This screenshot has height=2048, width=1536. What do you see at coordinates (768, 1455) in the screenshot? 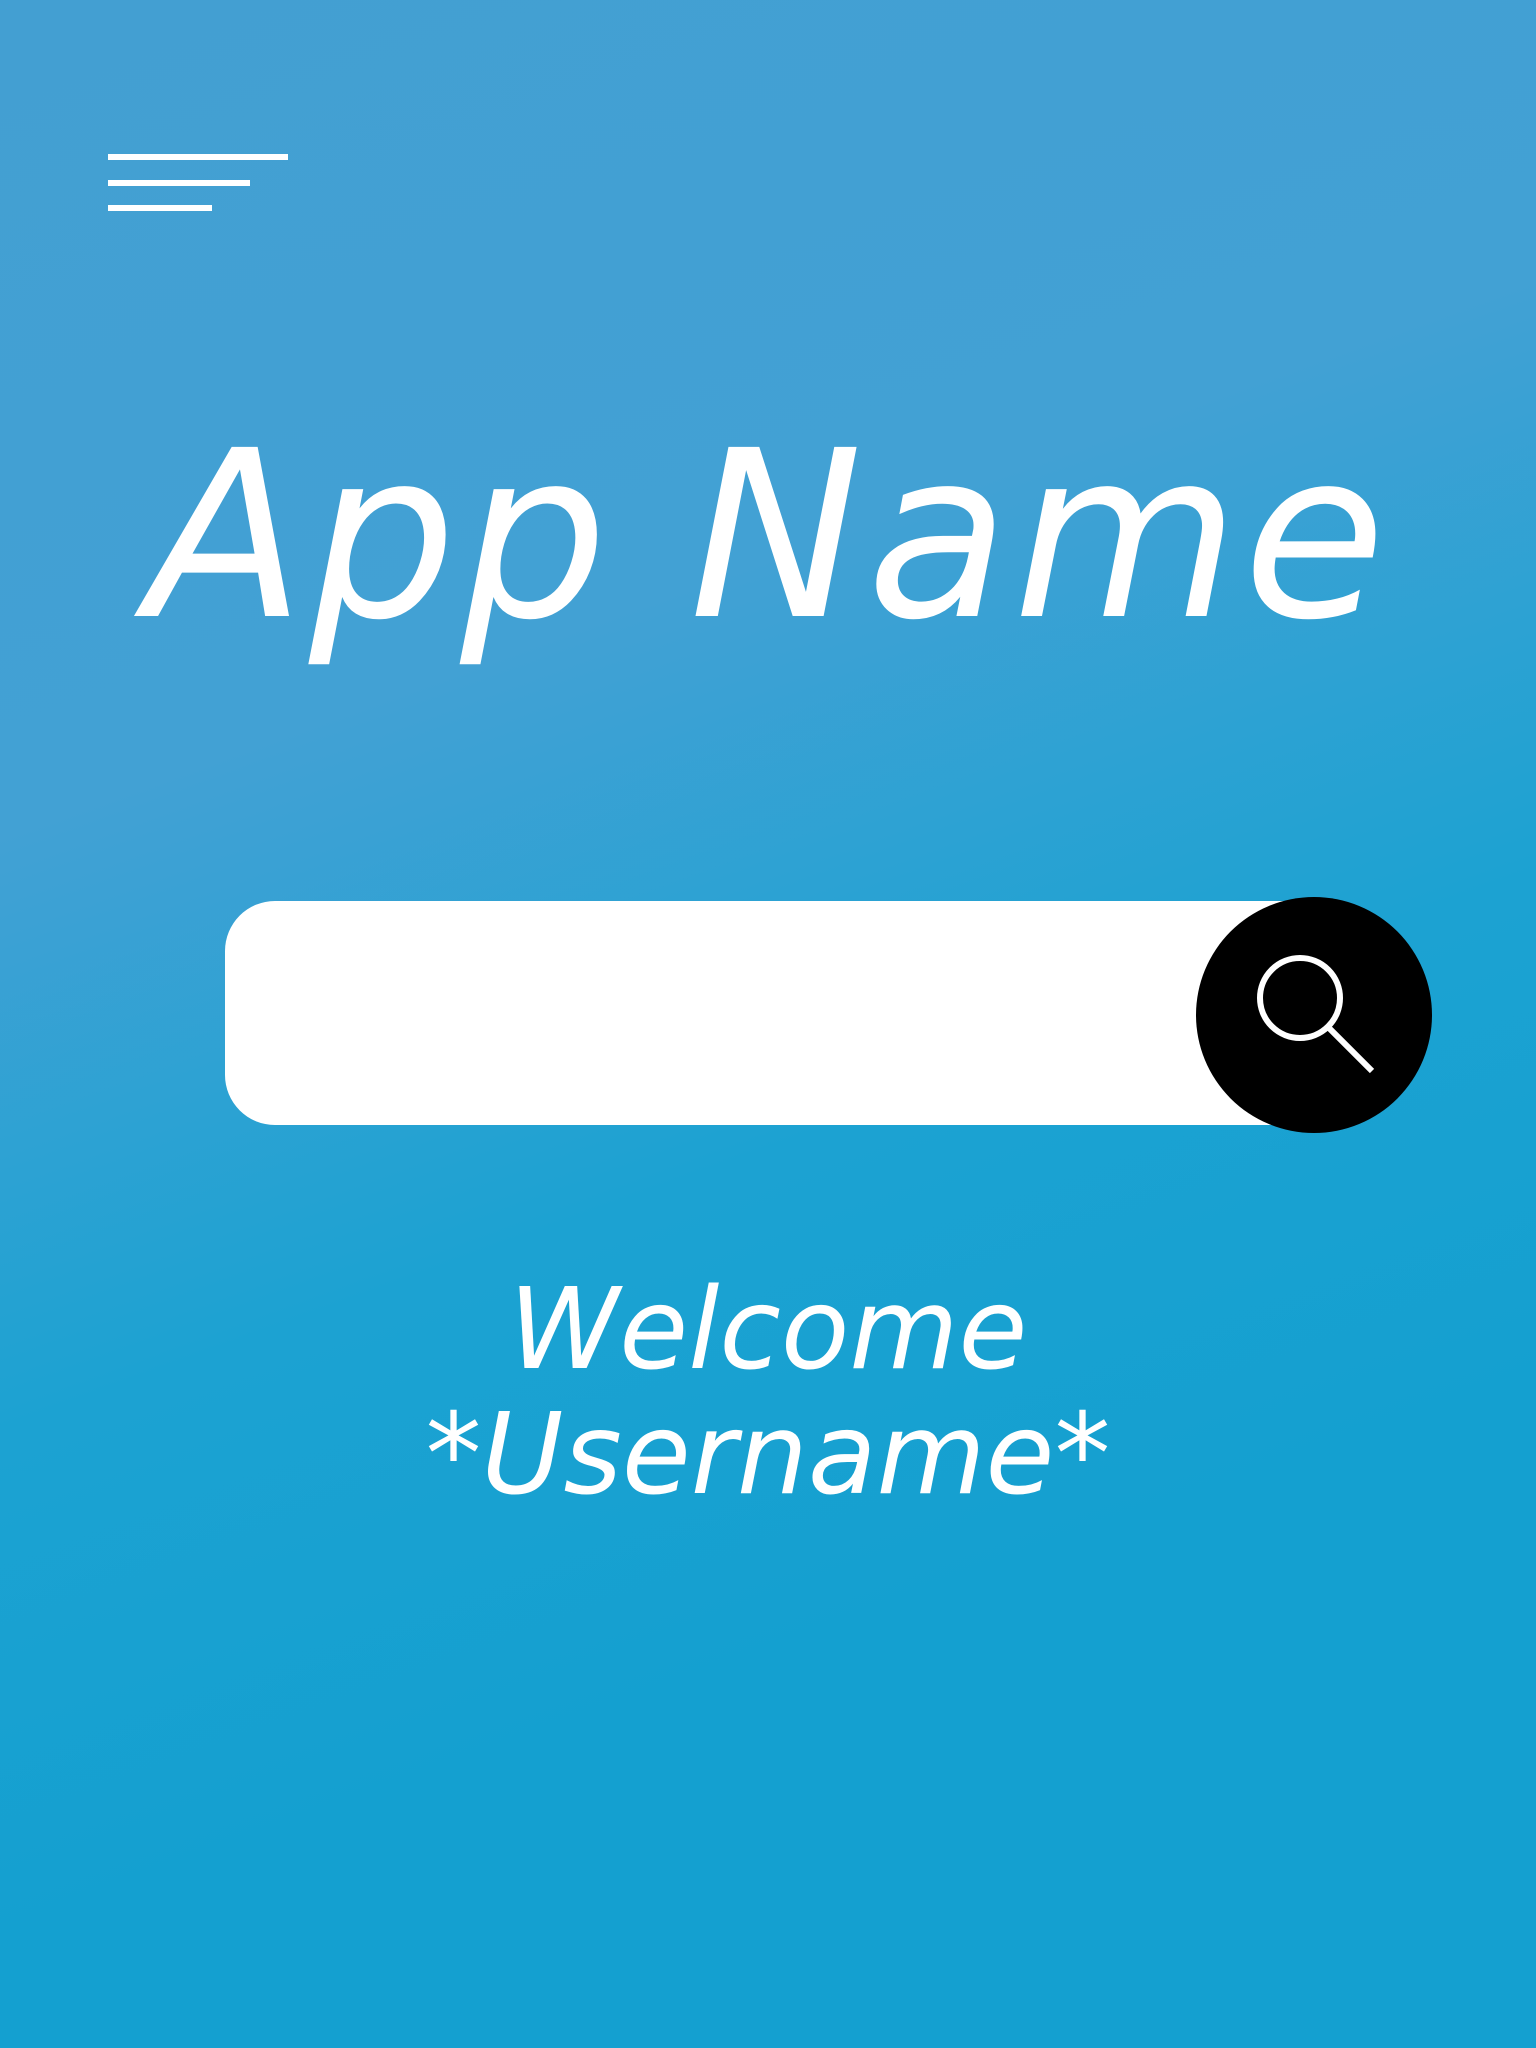
I see `welcome-username: *Username*` at bounding box center [768, 1455].